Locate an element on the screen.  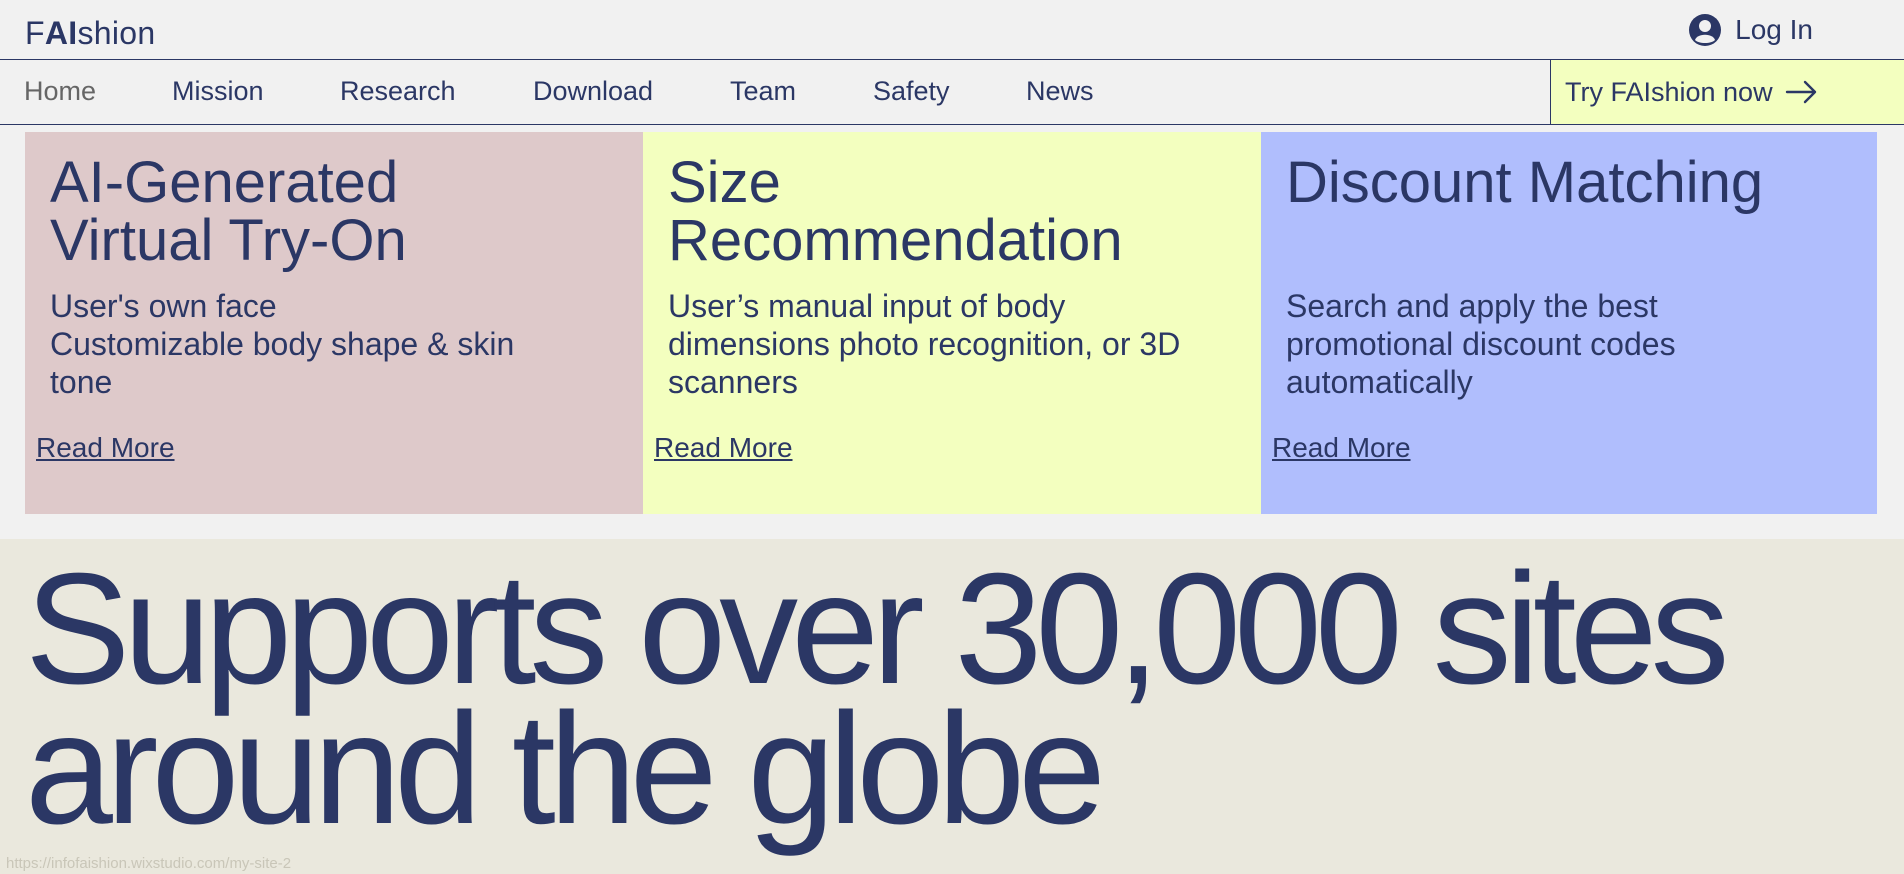
card-title: Size Recommendation is located at coordinates (948, 212).